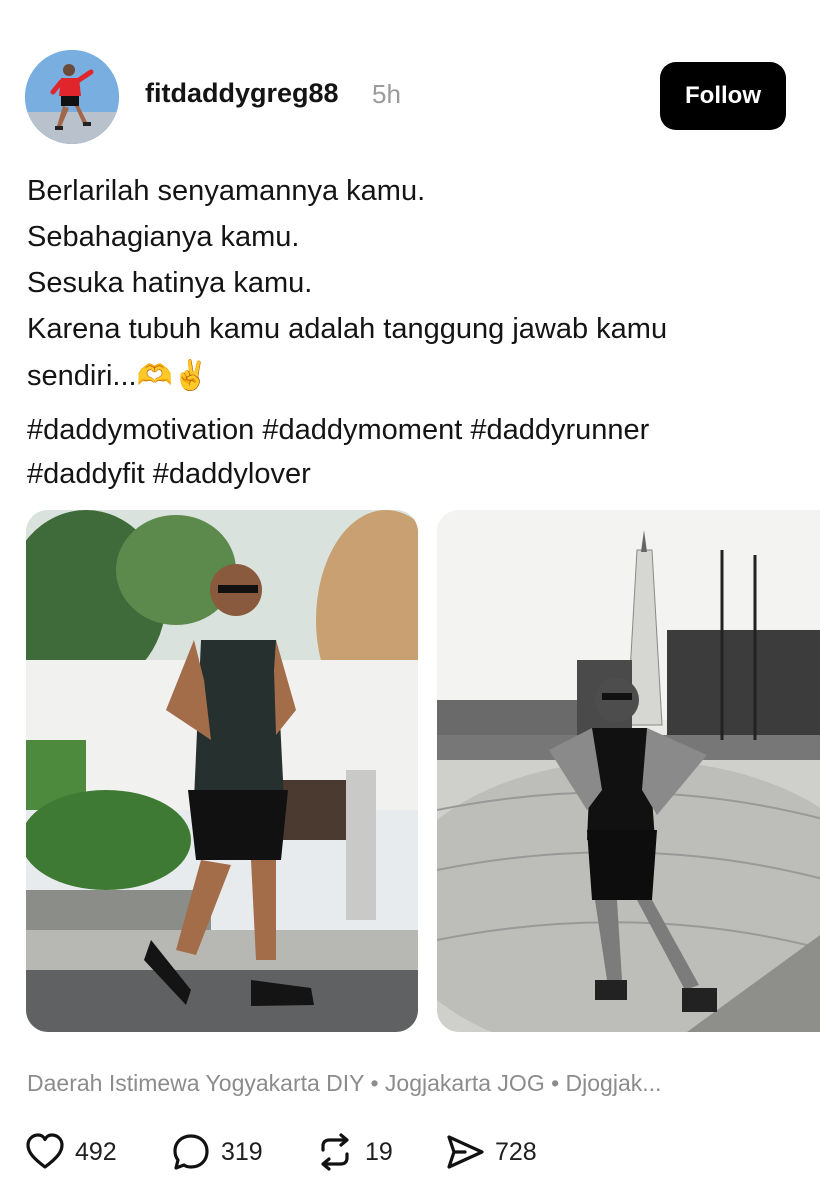 The image size is (820, 1200). What do you see at coordinates (415, 1152) in the screenshot?
I see `action-bar: 492 319 19 728` at bounding box center [415, 1152].